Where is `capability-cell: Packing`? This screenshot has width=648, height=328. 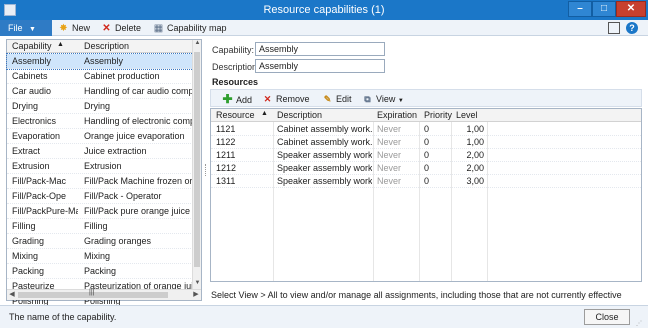 capability-cell: Packing is located at coordinates (28, 271).